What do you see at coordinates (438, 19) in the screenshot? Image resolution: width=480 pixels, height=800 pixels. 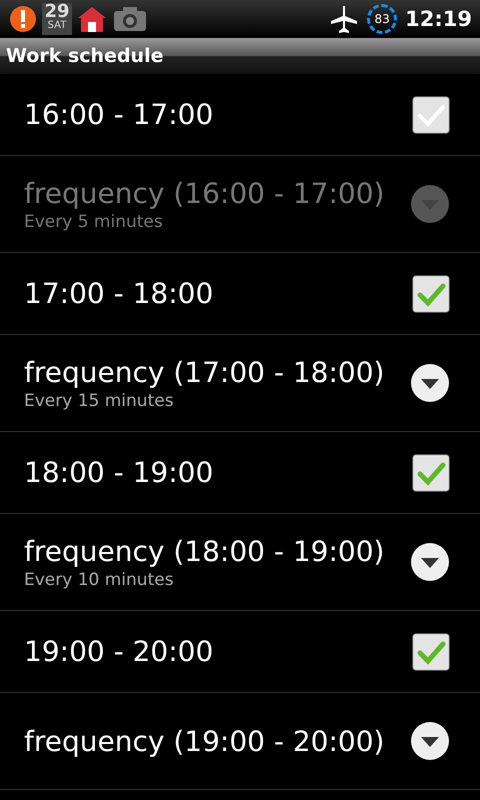 I see `clock: 12:19` at bounding box center [438, 19].